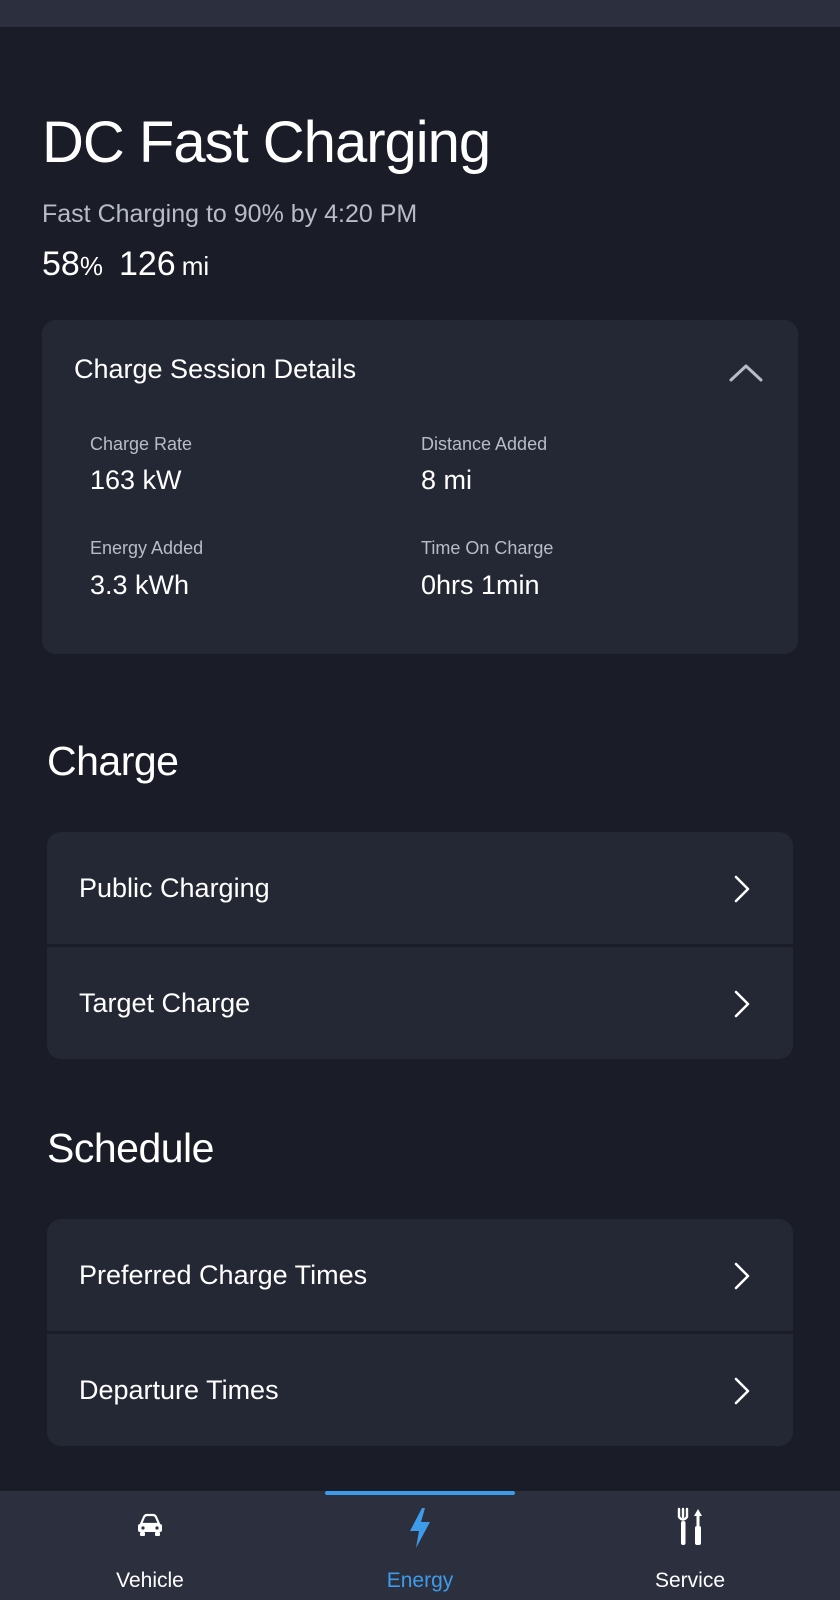 This screenshot has height=1600, width=840. What do you see at coordinates (447, 480) in the screenshot?
I see `distance-added-value: 8 mi` at bounding box center [447, 480].